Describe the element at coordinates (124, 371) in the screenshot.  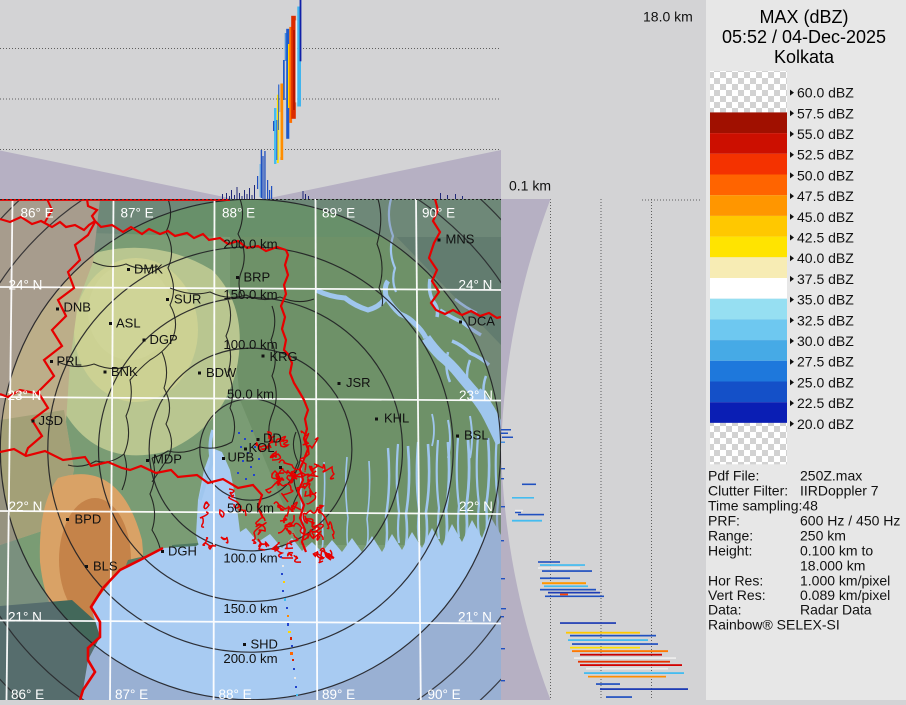
I see `svg-text: BNK` at that location.